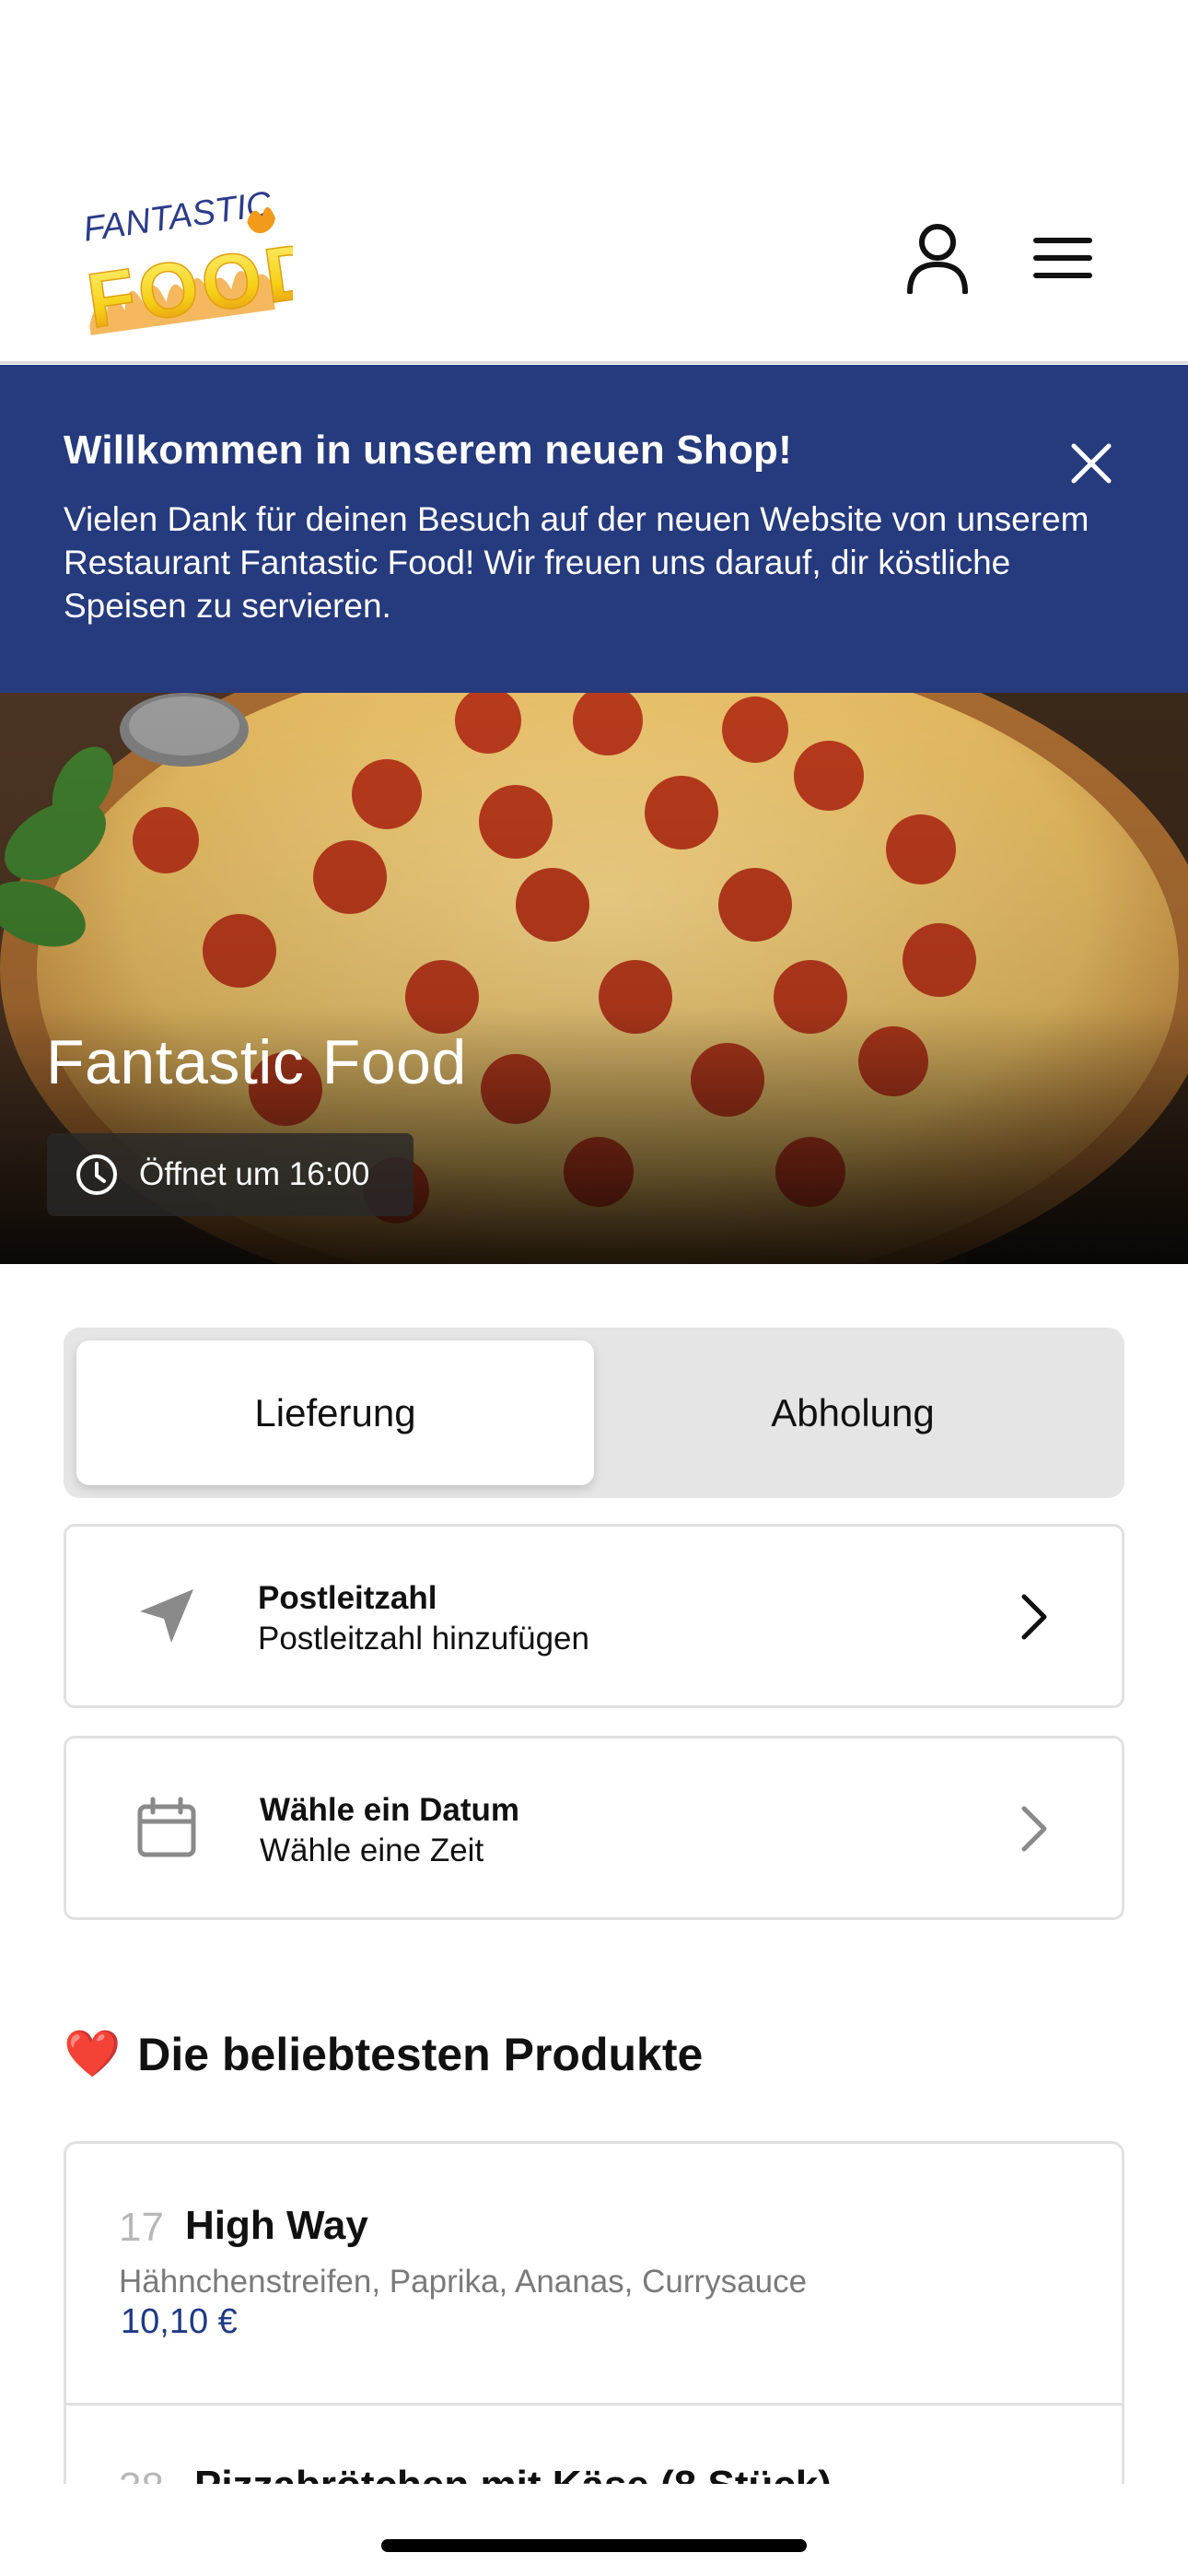 The width and height of the screenshot is (1188, 2576). Describe the element at coordinates (594, 2545) in the screenshot. I see `home-indicator` at that location.